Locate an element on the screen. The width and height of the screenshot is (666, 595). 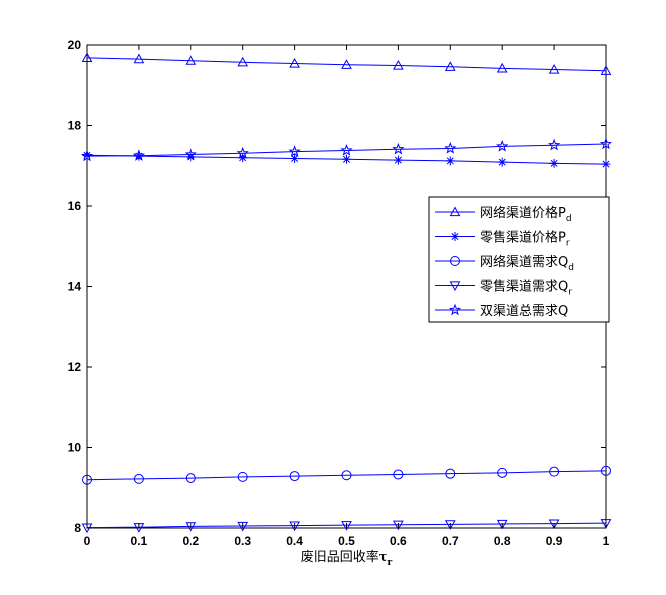
y-tick-label: 10 is located at coordinates (75, 448).